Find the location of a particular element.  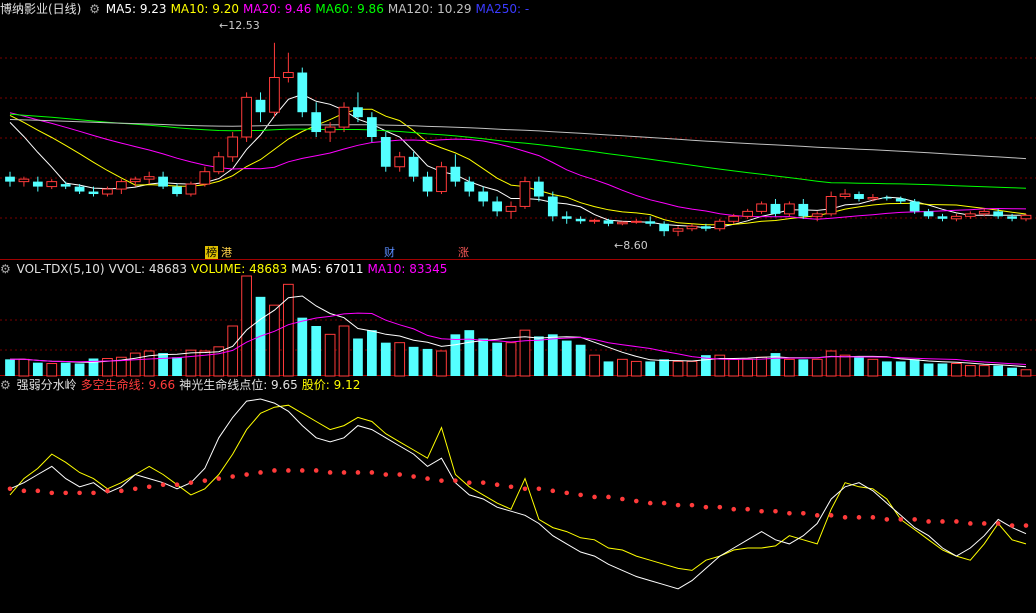

event-tag-finance: 财 is located at coordinates (389, 252).